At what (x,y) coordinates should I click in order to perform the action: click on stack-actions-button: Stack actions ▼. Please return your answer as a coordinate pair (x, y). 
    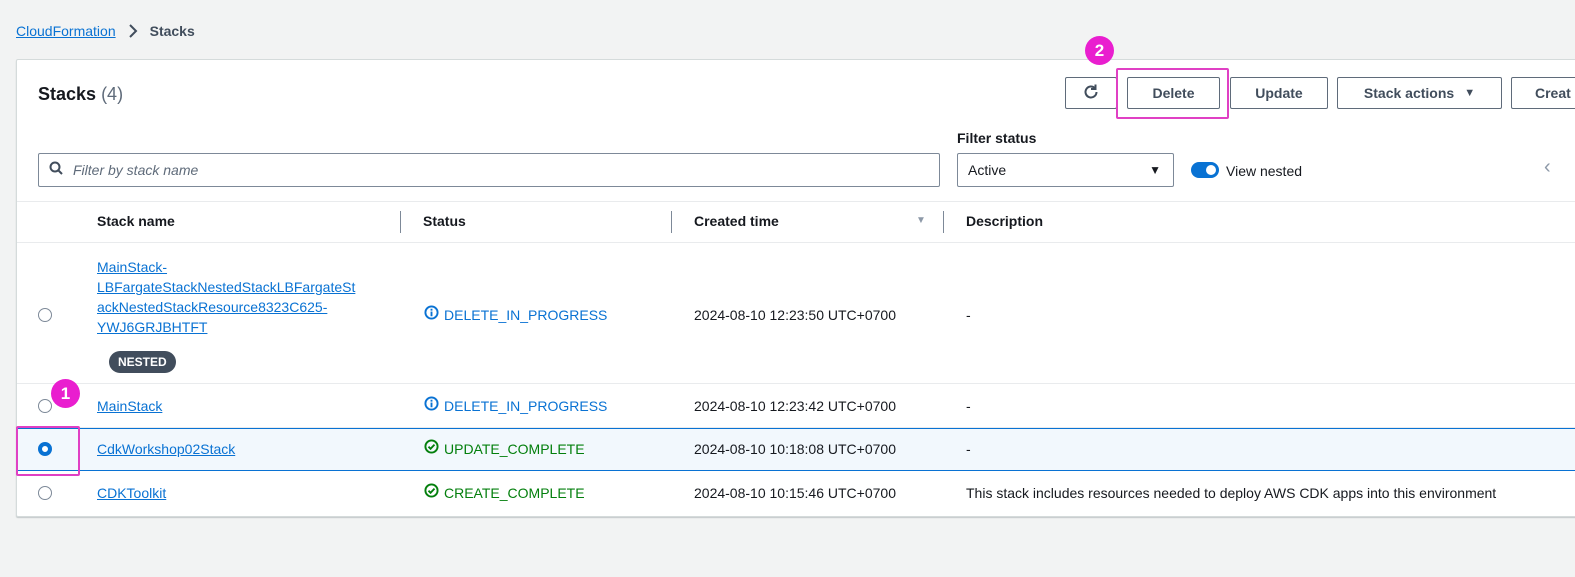
    Looking at the image, I should click on (1419, 93).